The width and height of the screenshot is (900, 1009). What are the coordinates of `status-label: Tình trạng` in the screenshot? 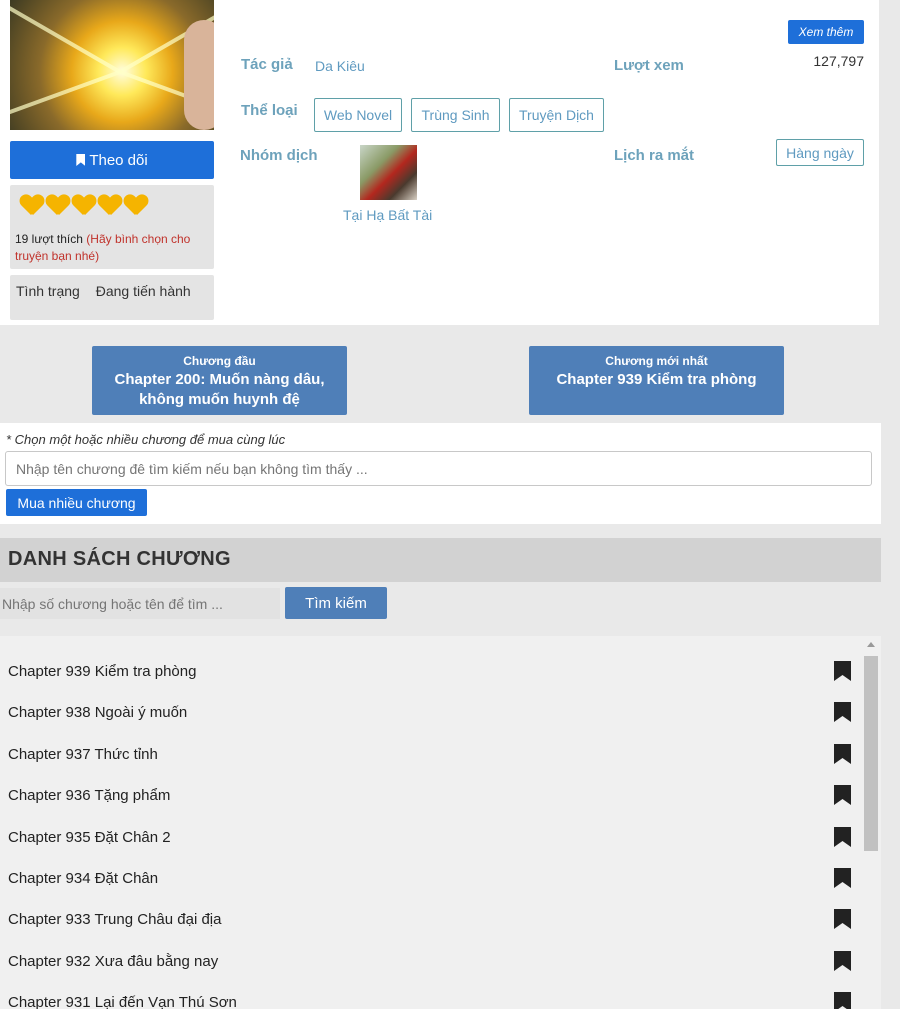 It's located at (48, 291).